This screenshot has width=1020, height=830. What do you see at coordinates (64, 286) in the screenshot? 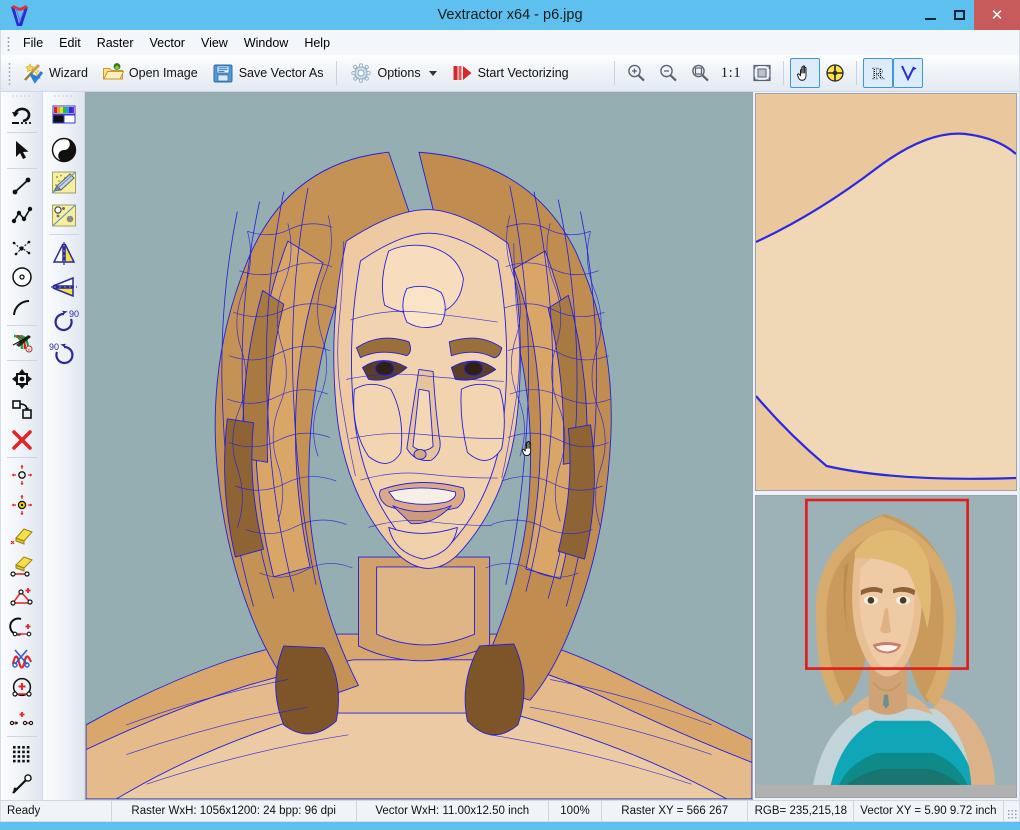
I see `mirror-horizontal-tool` at bounding box center [64, 286].